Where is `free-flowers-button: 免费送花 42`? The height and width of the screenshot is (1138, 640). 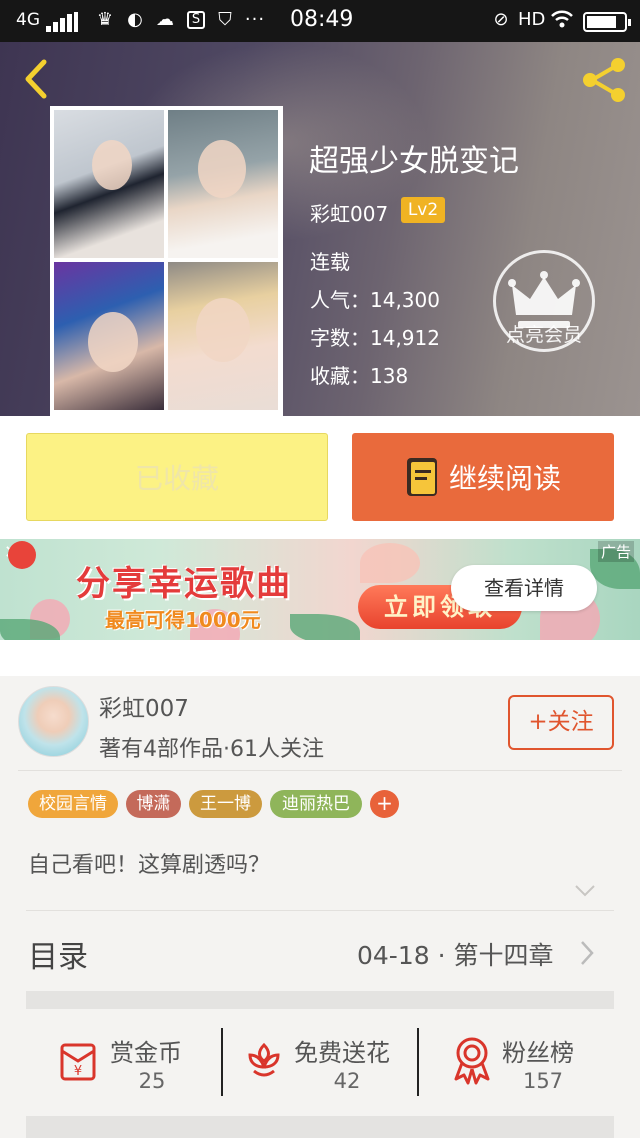 free-flowers-button: 免费送花 42 is located at coordinates (325, 1062).